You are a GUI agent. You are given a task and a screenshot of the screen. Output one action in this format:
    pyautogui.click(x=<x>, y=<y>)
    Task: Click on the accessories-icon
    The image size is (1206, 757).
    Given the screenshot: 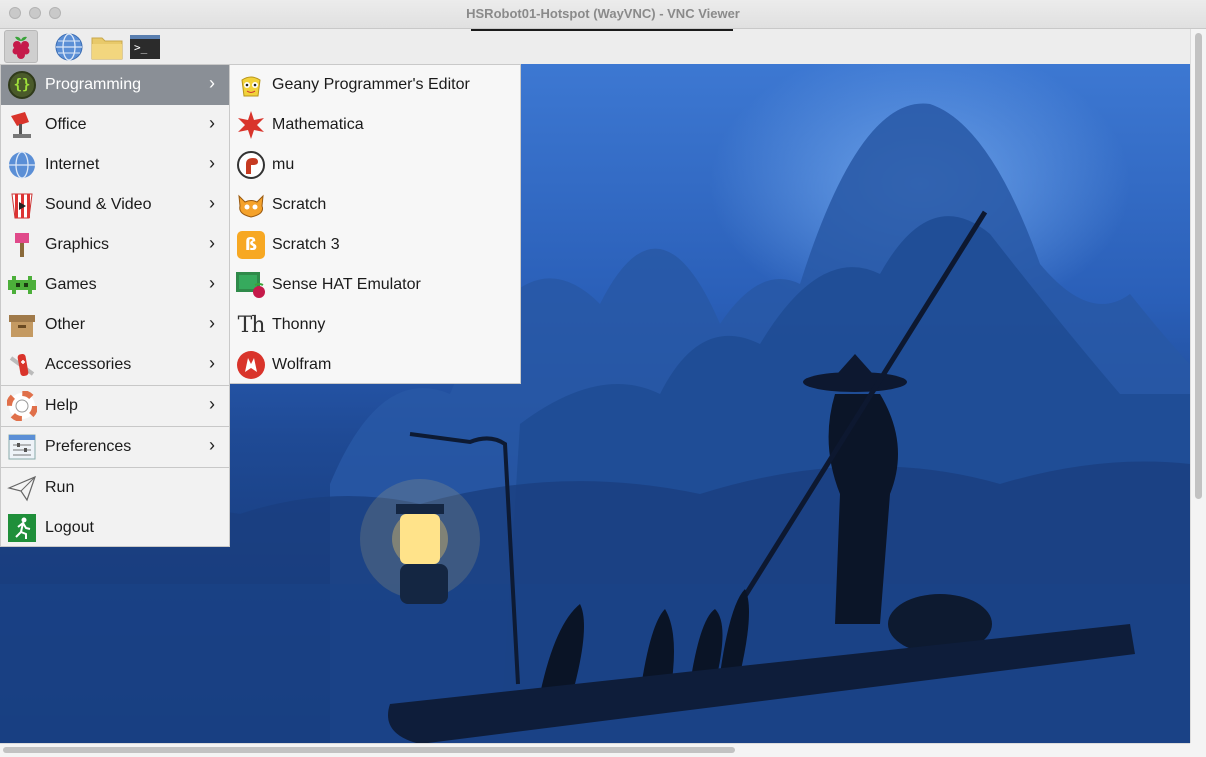 What is the action you would take?
    pyautogui.click(x=22, y=365)
    